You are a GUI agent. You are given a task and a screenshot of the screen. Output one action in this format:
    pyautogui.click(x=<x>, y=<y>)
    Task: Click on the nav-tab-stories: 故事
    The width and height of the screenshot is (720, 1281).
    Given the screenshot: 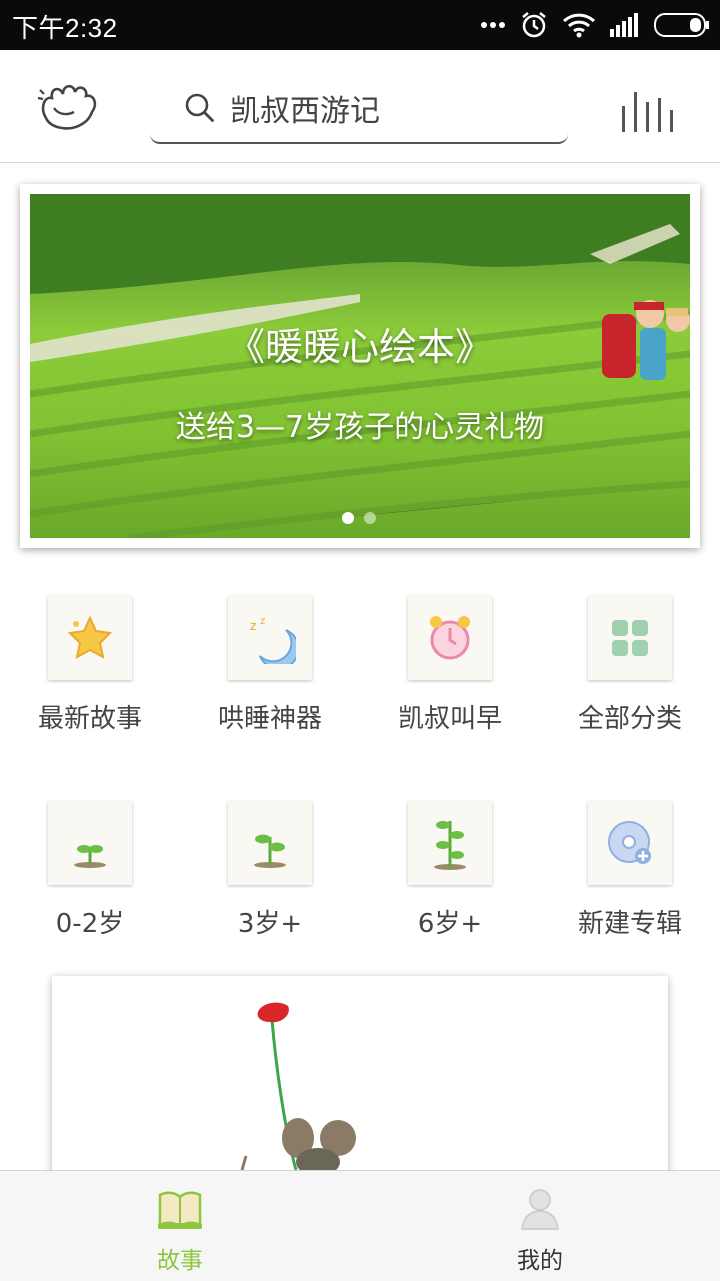 What is the action you would take?
    pyautogui.click(x=180, y=1226)
    